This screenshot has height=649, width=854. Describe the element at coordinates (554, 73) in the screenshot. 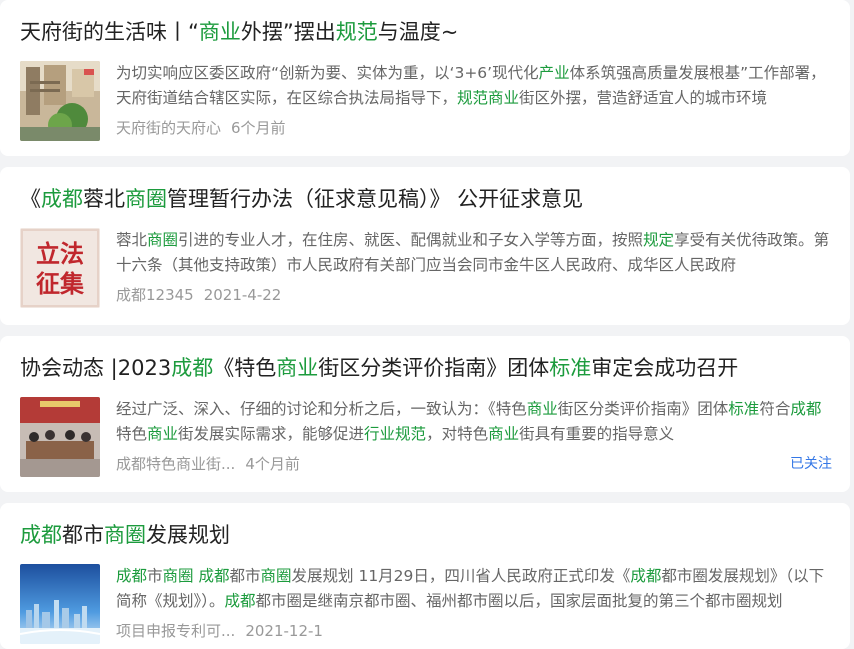

I see `keyword-highlight: 产业` at that location.